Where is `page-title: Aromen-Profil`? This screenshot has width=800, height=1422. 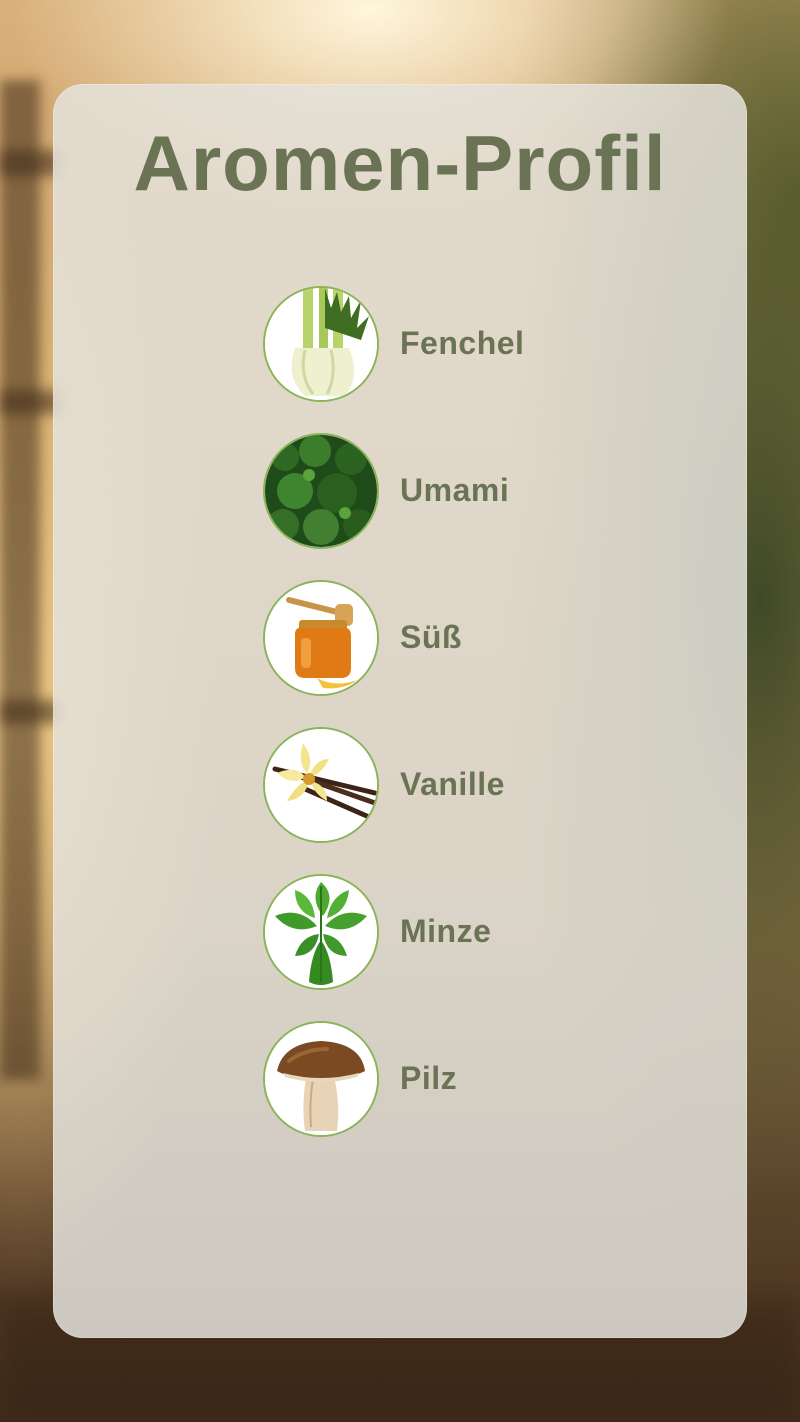
page-title: Aromen-Profil is located at coordinates (400, 163).